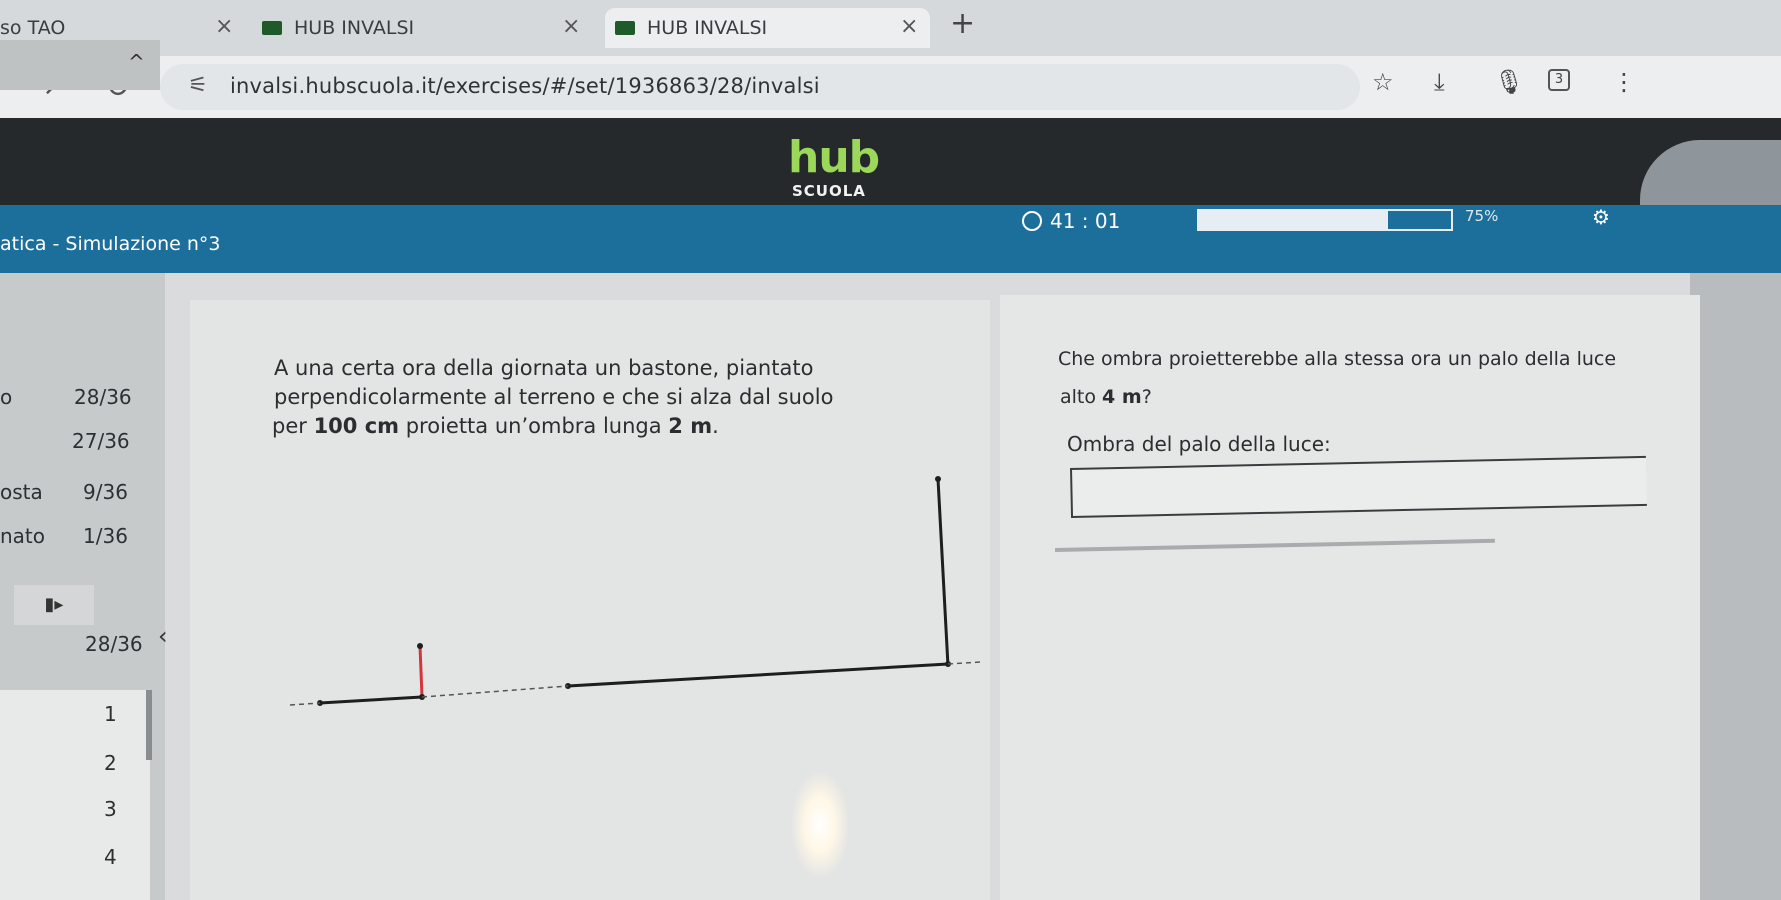  Describe the element at coordinates (1122, 397) in the screenshot. I see `text-bold: 4 m` at that location.